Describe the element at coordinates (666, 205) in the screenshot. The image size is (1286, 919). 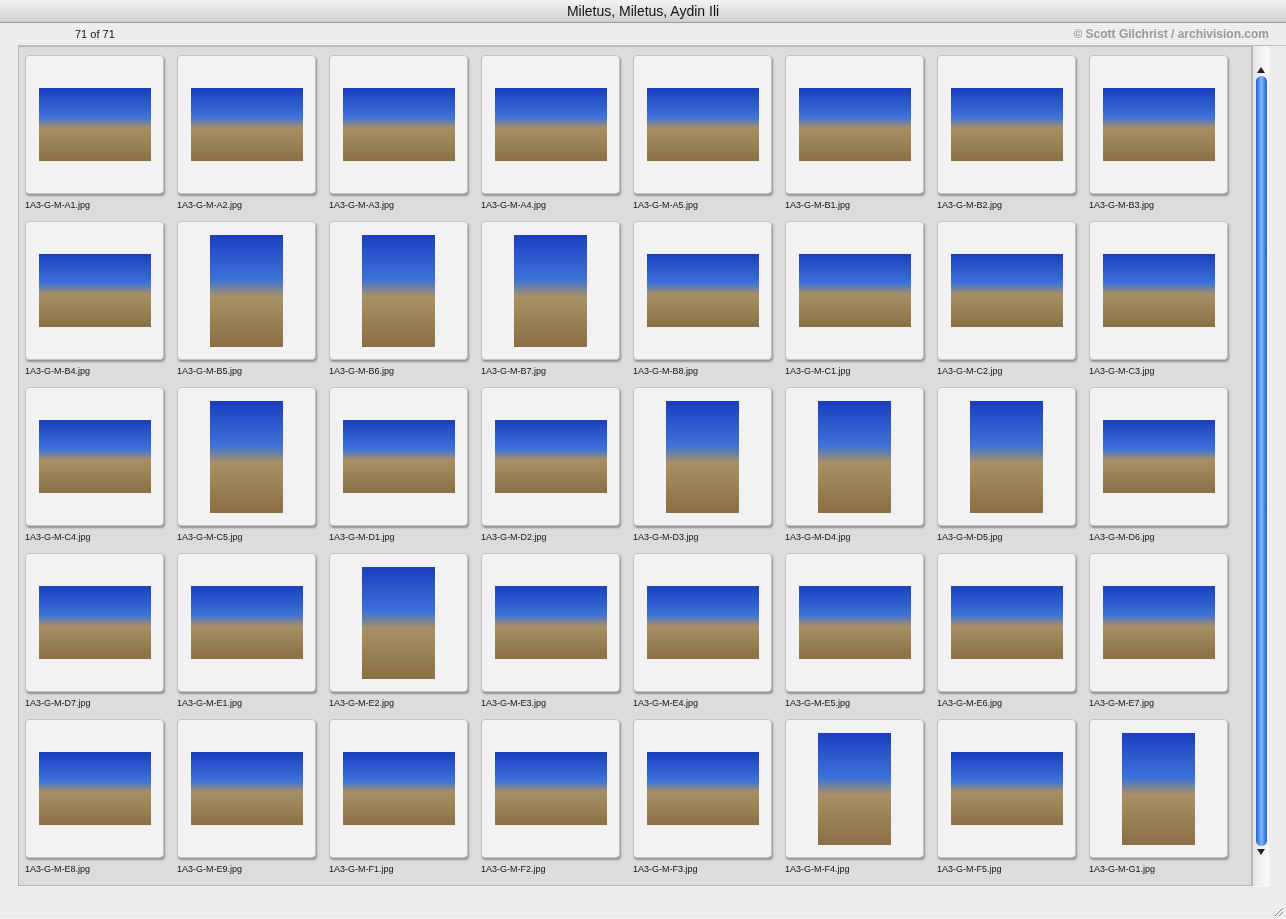
I see `file-name: 1A3-G-M-A5.jpg` at that location.